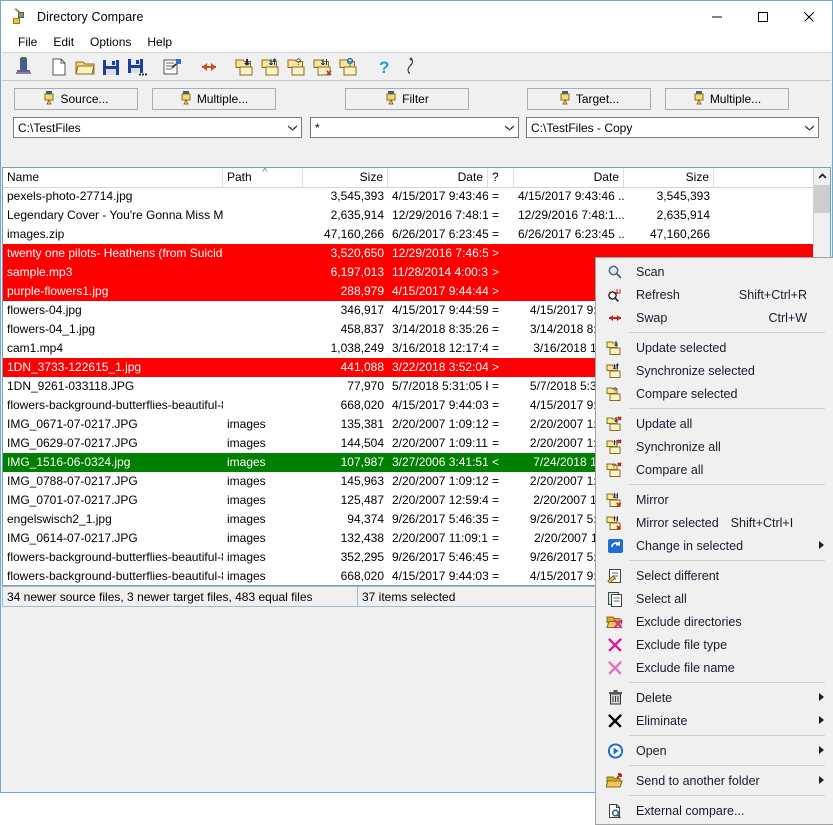 Image resolution: width=833 pixels, height=825 pixels. What do you see at coordinates (70, 196) in the screenshot?
I see `cell-name: pexels-photo-27714.jpg` at bounding box center [70, 196].